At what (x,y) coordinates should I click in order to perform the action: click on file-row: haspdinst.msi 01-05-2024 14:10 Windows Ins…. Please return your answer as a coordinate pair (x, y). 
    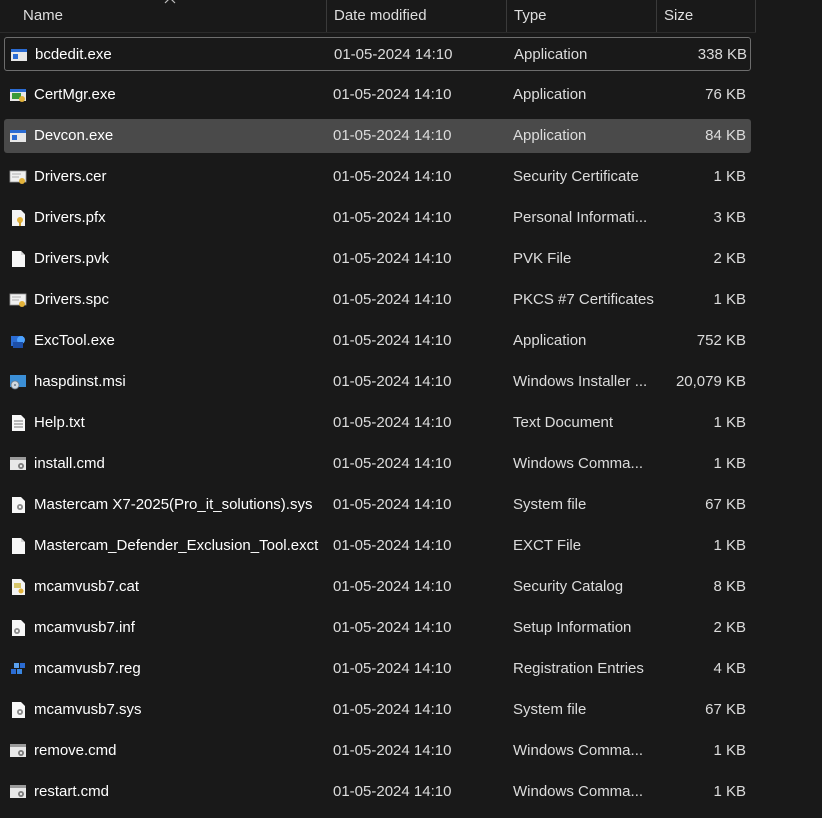
    Looking at the image, I should click on (377, 382).